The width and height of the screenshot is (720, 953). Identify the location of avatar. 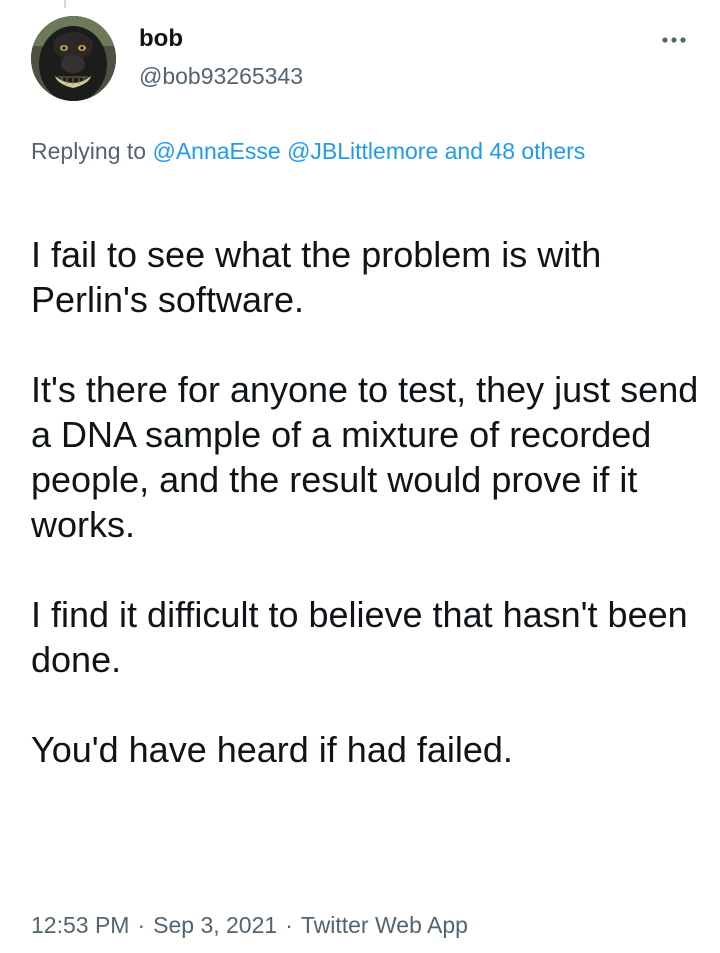
(73, 58).